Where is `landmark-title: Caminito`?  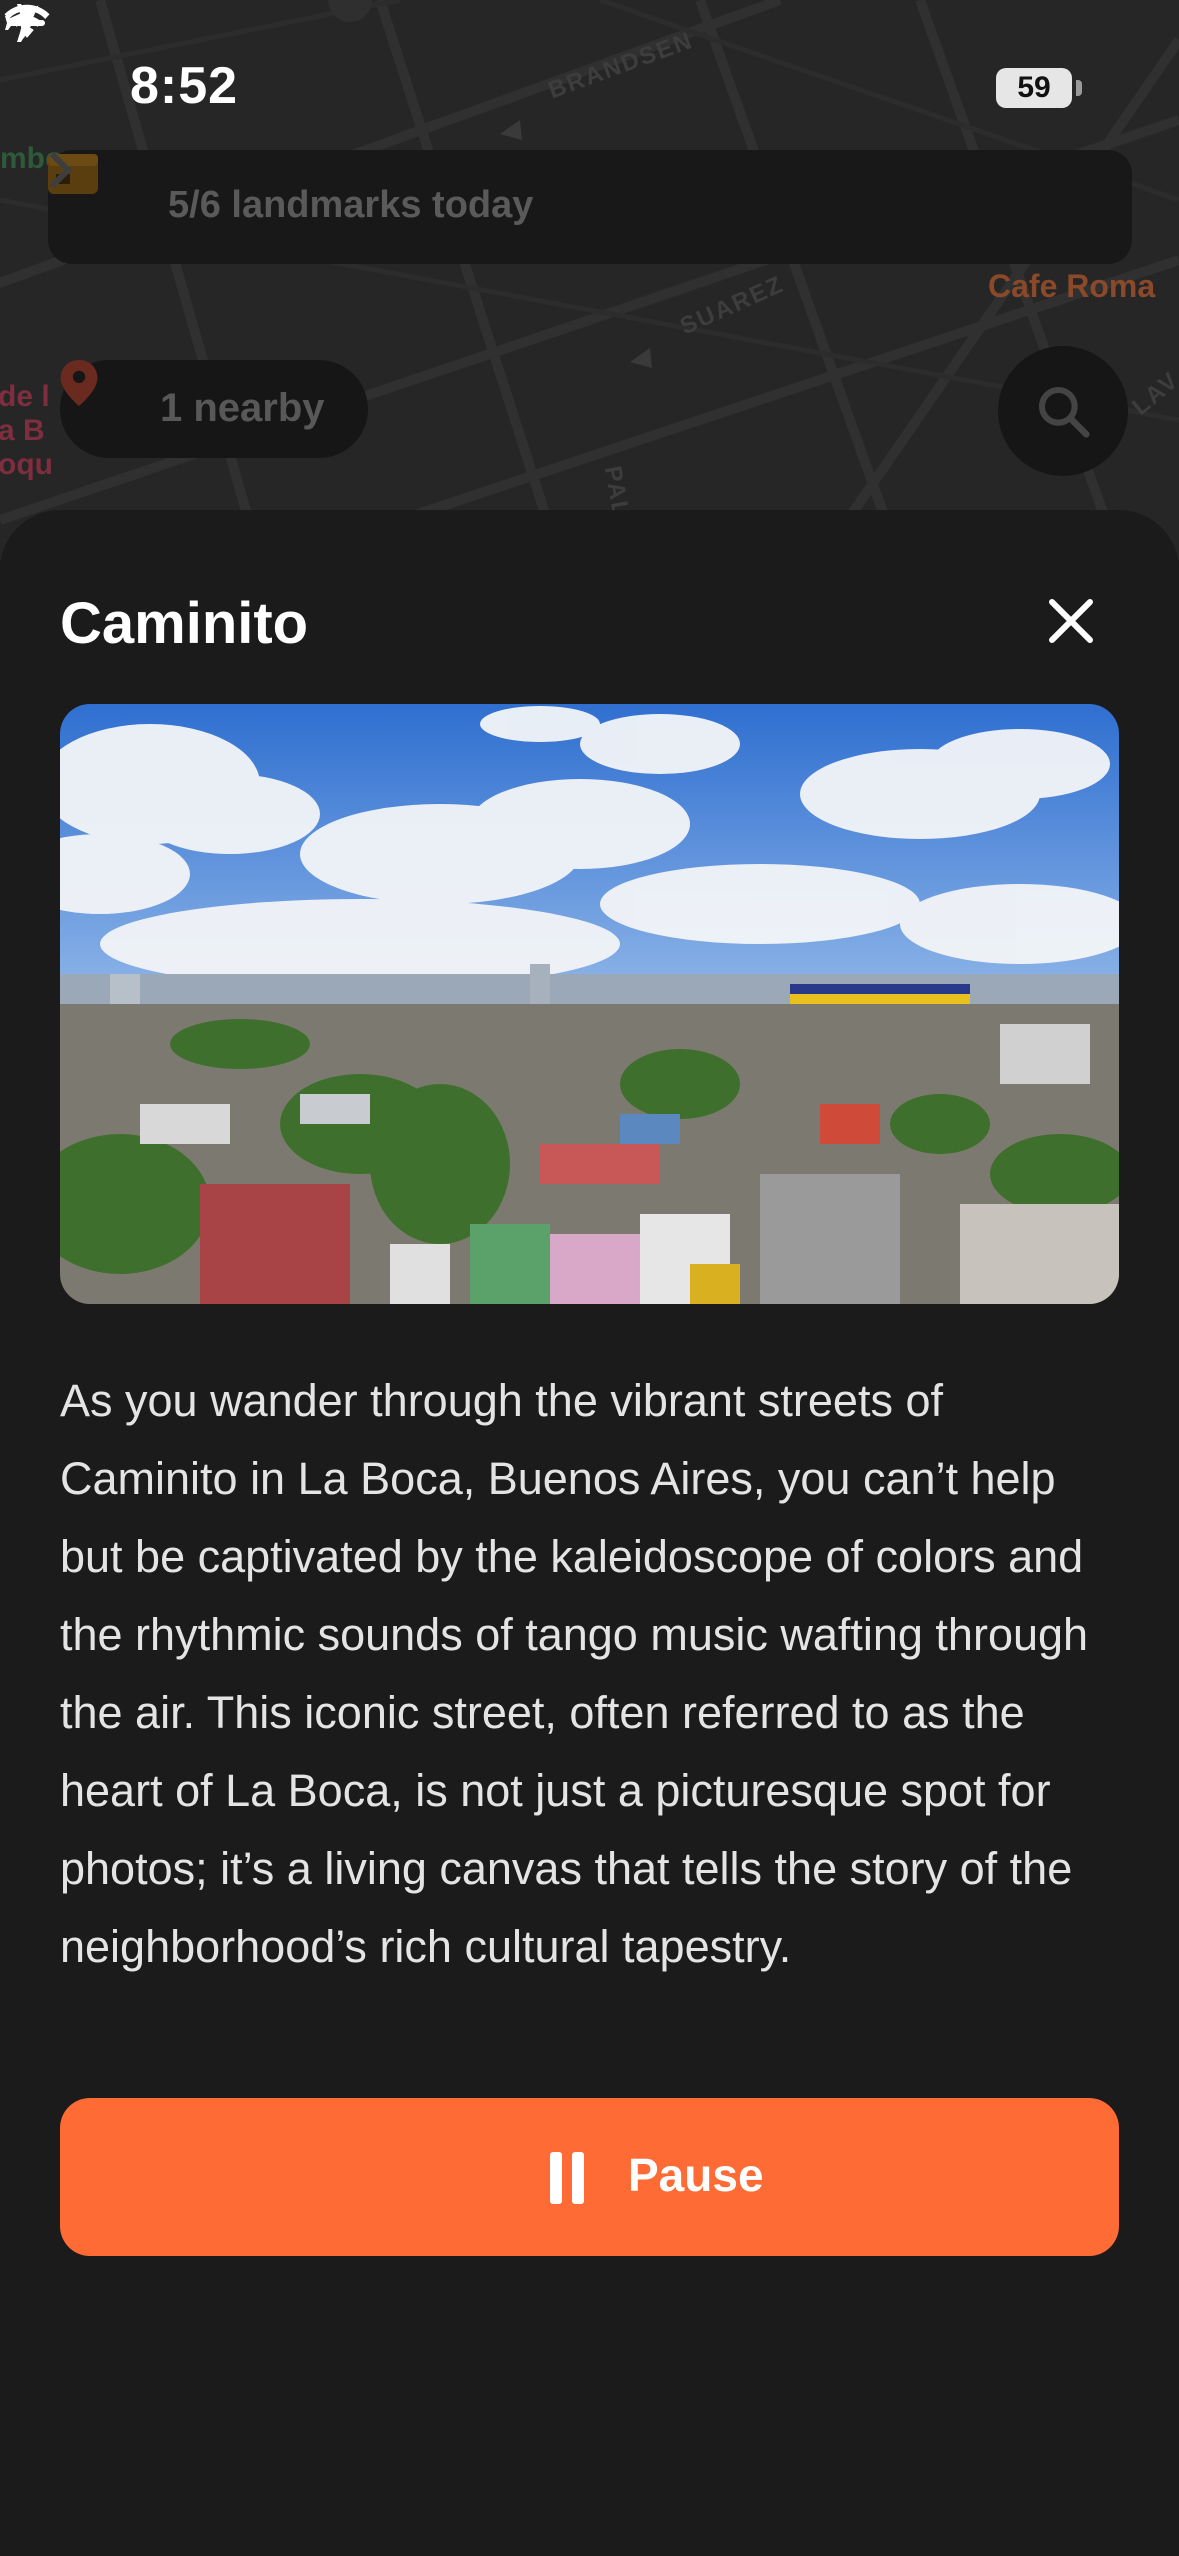
landmark-title: Caminito is located at coordinates (184, 623).